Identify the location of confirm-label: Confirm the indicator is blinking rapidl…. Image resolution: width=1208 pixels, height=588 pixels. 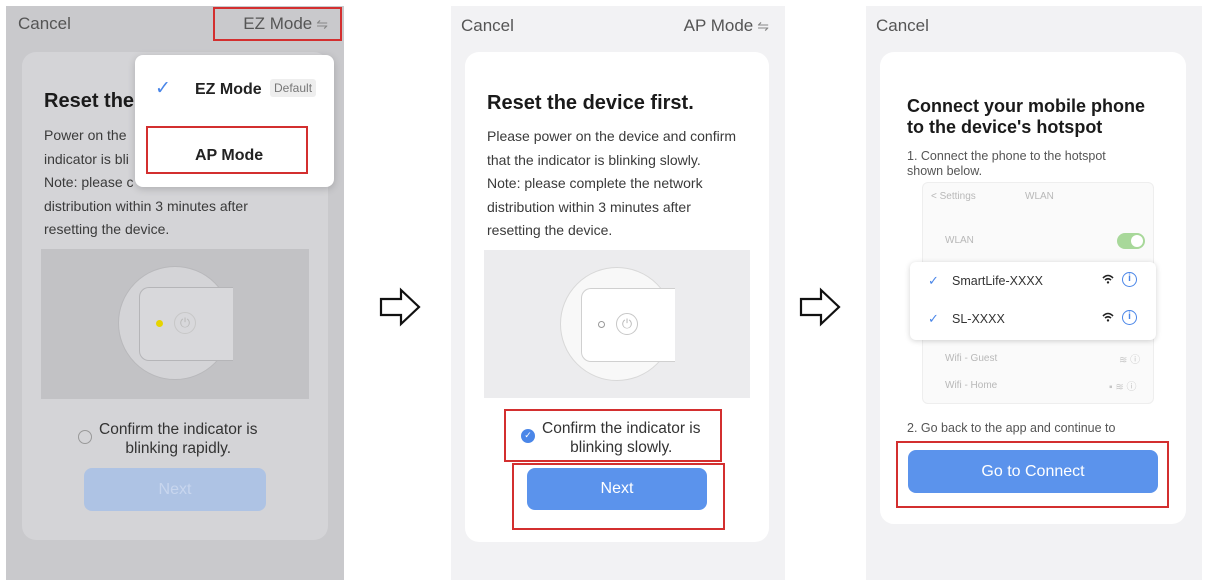
(178, 439).